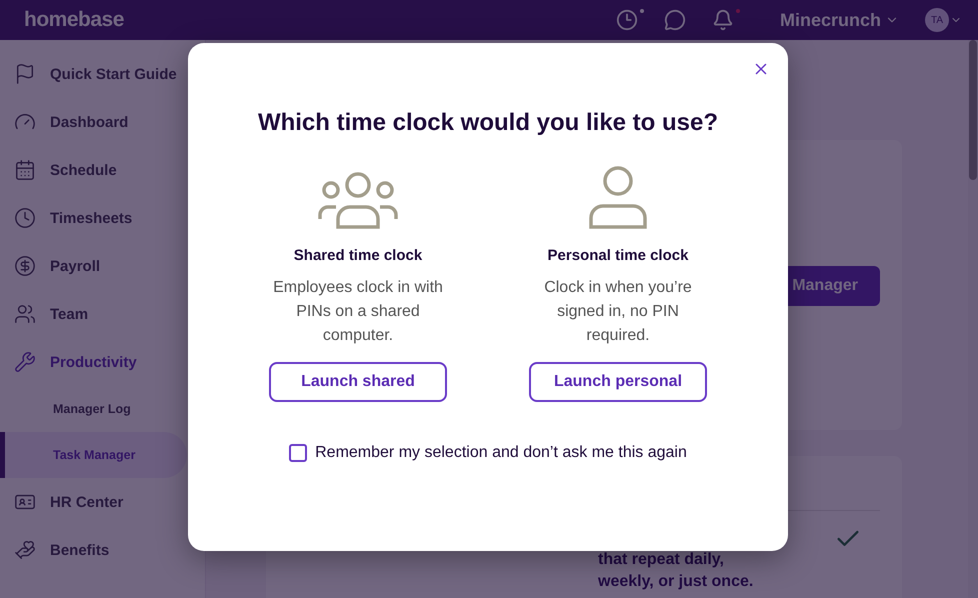 This screenshot has height=598, width=978. I want to click on wrench-icon, so click(25, 362).